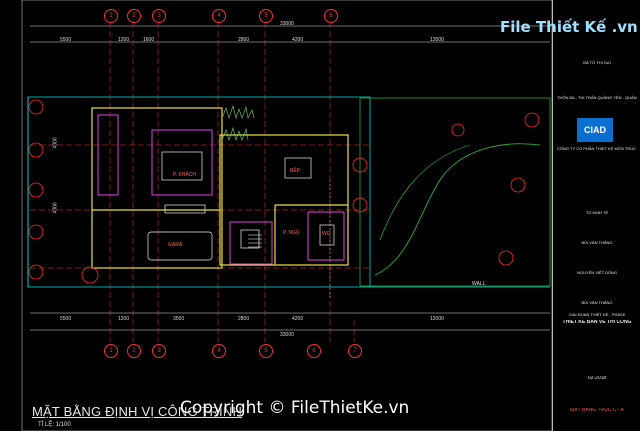  I want to click on tb-code: 02-2018, so click(597, 378).